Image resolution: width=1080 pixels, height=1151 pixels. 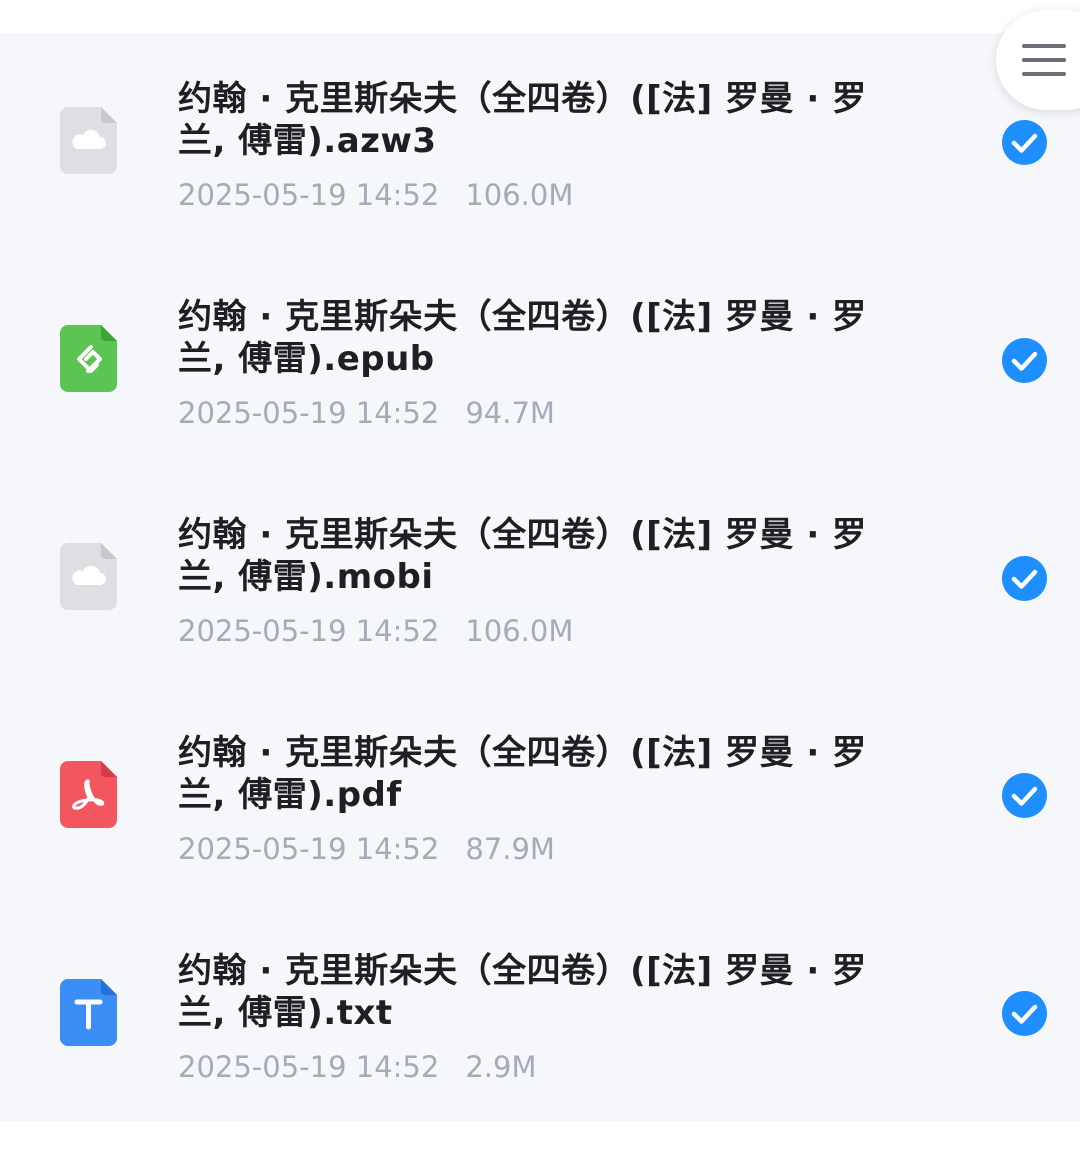 I want to click on file-meta: 2025-05-19 14:52 2.9M, so click(x=357, y=1067).